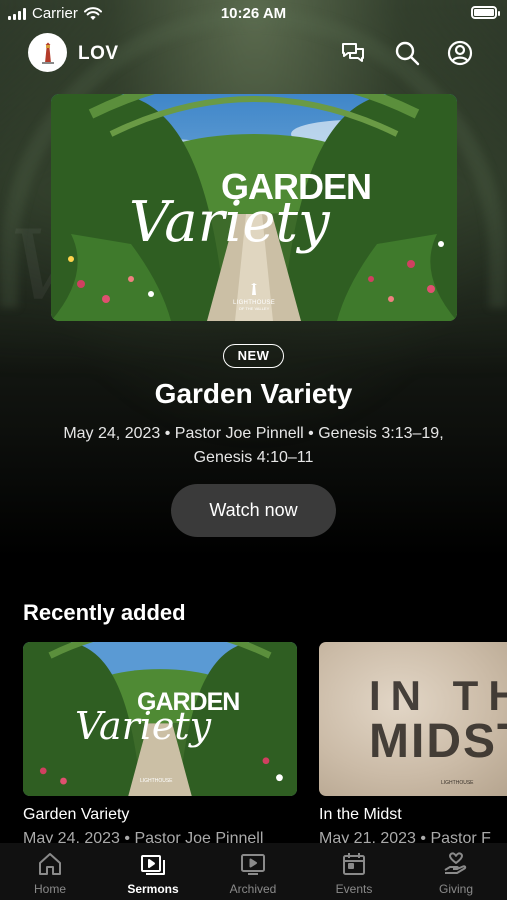 This screenshot has width=507, height=900. I want to click on tab-sermons: Sermons, so click(153, 871).